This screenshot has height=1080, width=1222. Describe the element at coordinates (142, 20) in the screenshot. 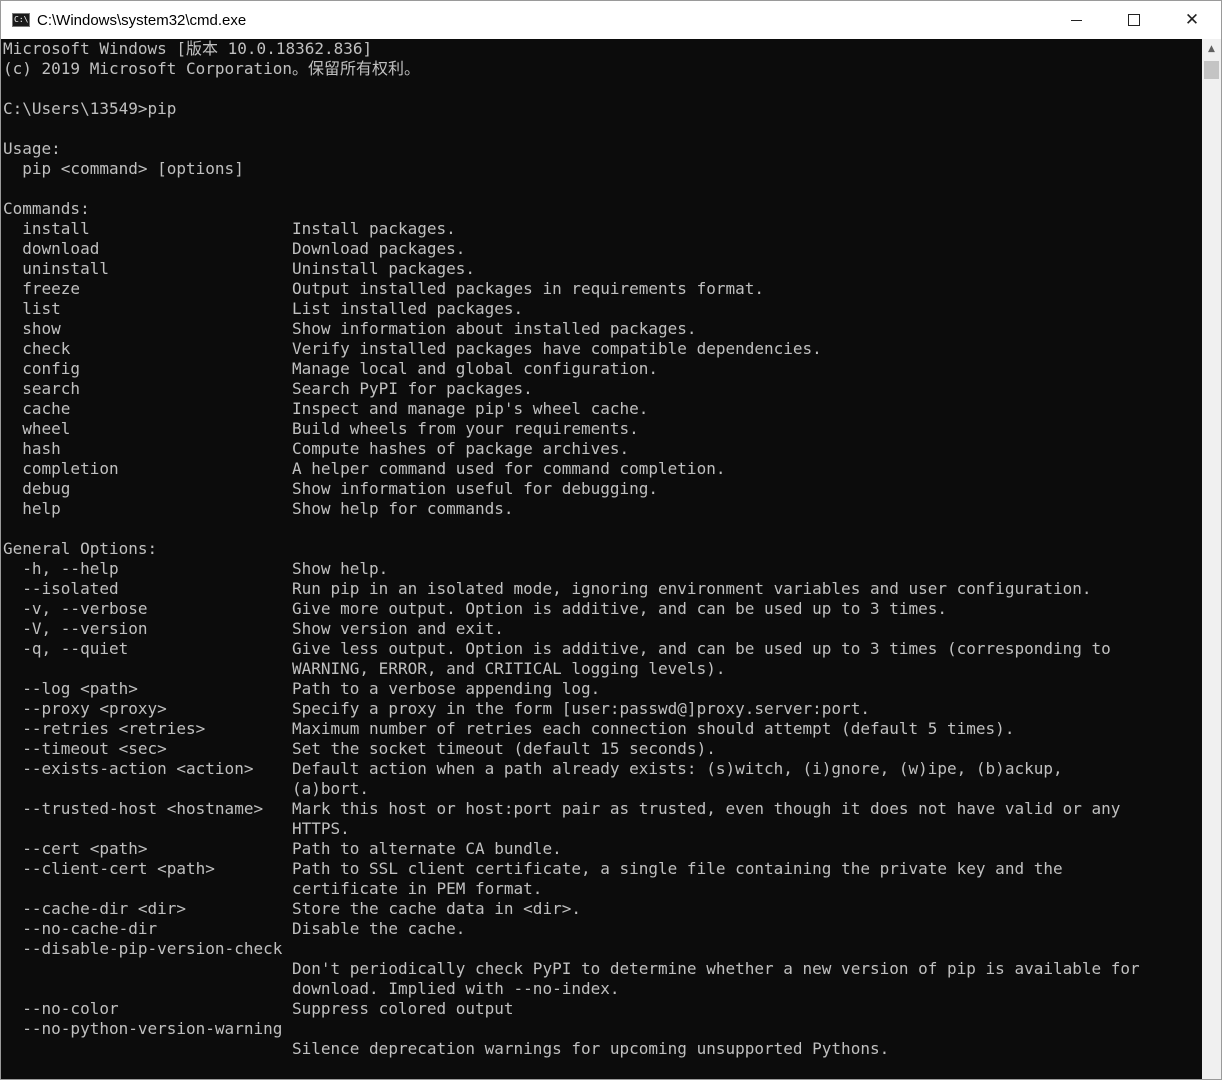

I see `window-title: C:\Windows\system32\cmd.exe` at that location.